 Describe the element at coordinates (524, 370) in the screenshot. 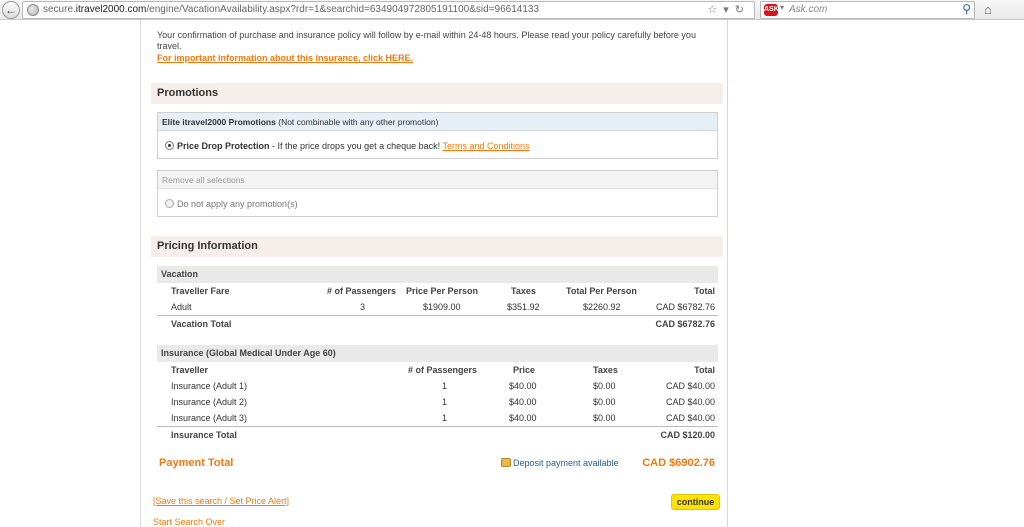

I see `column-header: Price` at that location.